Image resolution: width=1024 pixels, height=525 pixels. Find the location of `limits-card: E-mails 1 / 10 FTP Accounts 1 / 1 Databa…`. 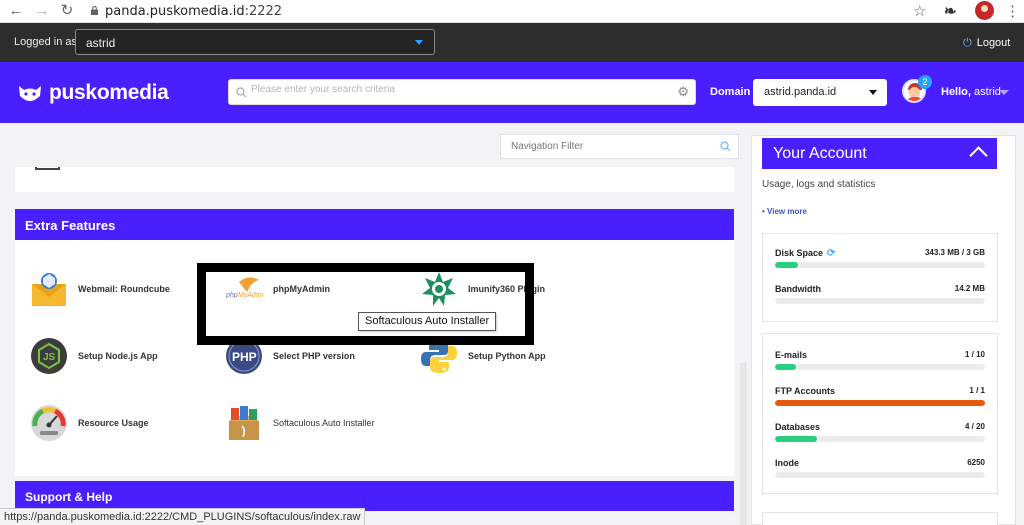

limits-card: E-mails 1 / 10 FTP Accounts 1 / 1 Databa… is located at coordinates (880, 413).